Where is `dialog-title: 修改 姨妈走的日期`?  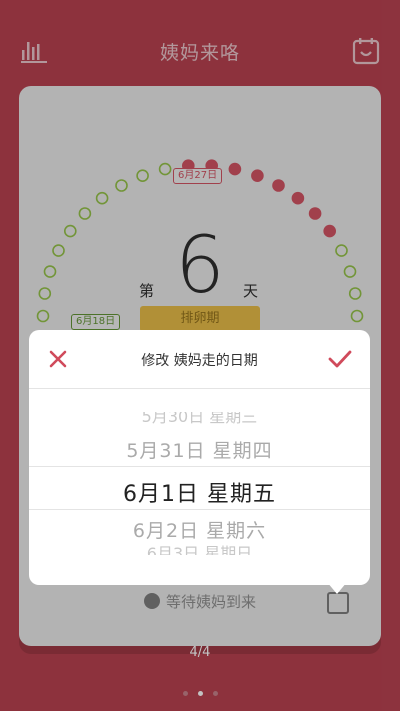
dialog-title: 修改 姨妈走的日期 is located at coordinates (199, 361).